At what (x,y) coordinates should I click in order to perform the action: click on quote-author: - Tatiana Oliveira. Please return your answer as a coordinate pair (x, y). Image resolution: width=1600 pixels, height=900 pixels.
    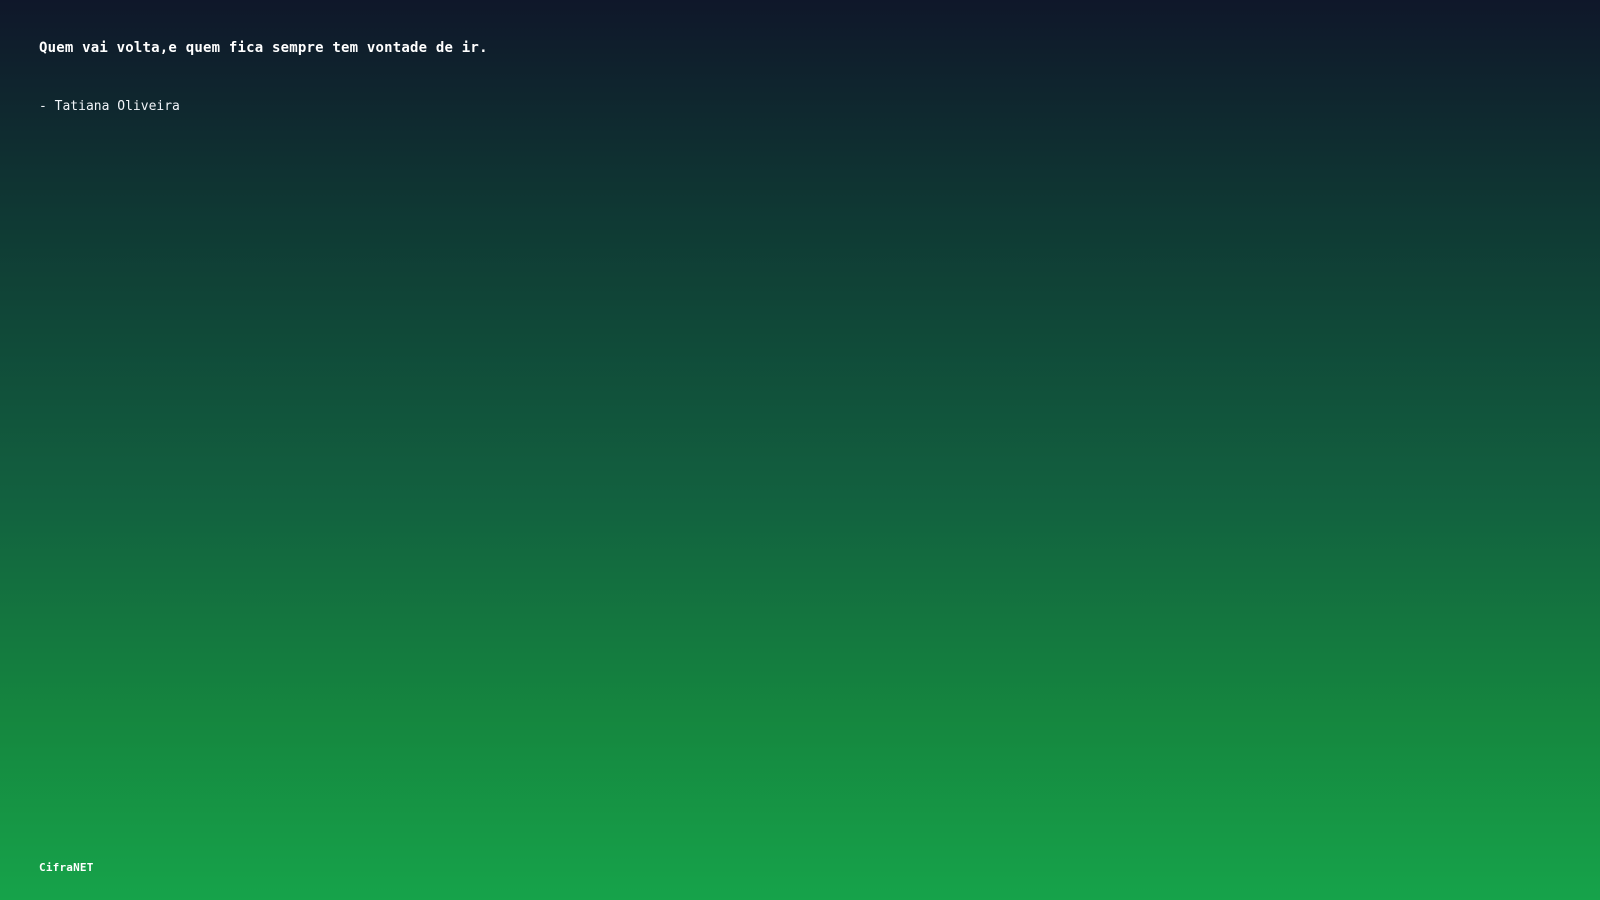
    Looking at the image, I should click on (109, 106).